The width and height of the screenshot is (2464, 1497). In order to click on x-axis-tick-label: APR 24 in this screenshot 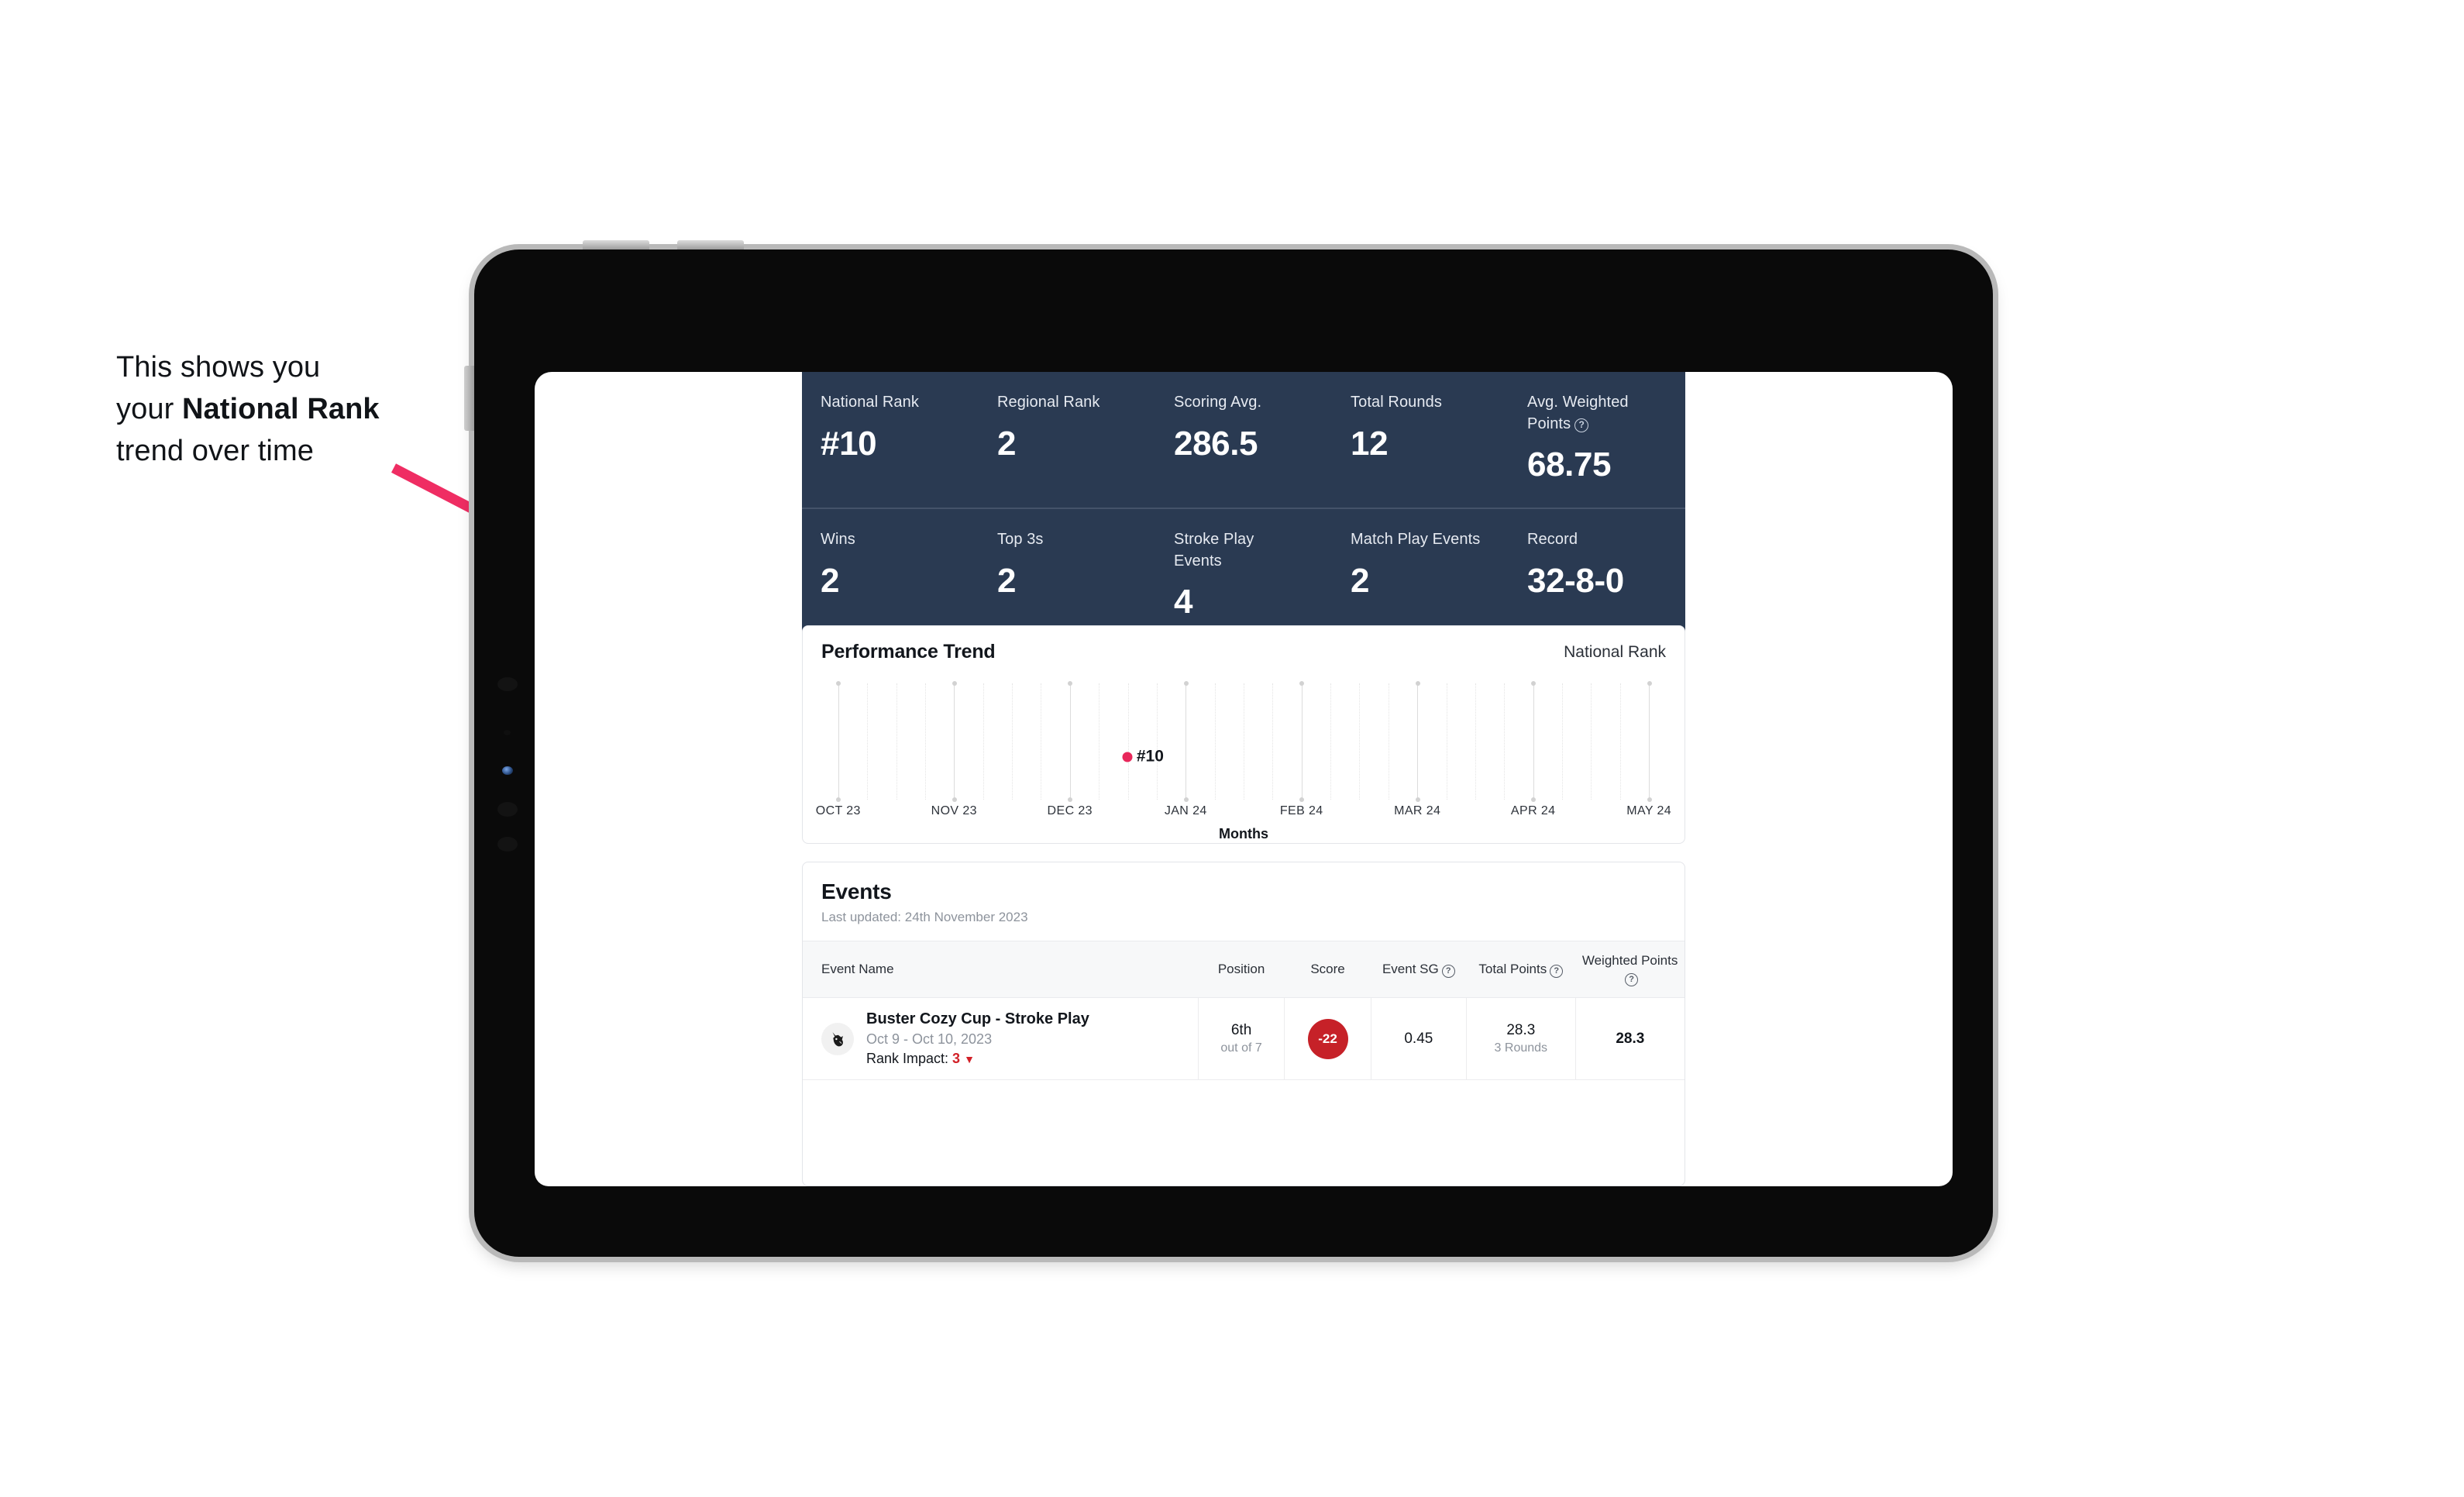, I will do `click(1533, 810)`.